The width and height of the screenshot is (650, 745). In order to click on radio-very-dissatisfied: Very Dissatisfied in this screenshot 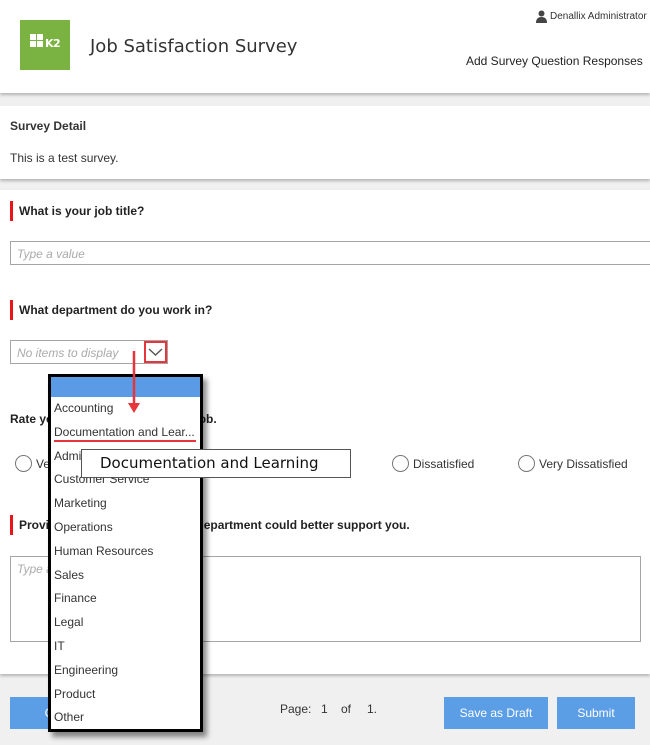, I will do `click(573, 463)`.